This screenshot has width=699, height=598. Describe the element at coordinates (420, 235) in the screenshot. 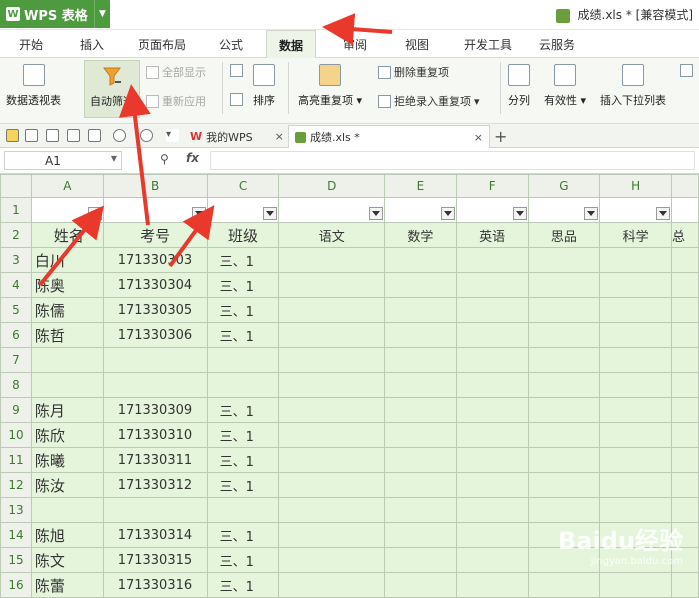

I see `cell: 数学` at that location.